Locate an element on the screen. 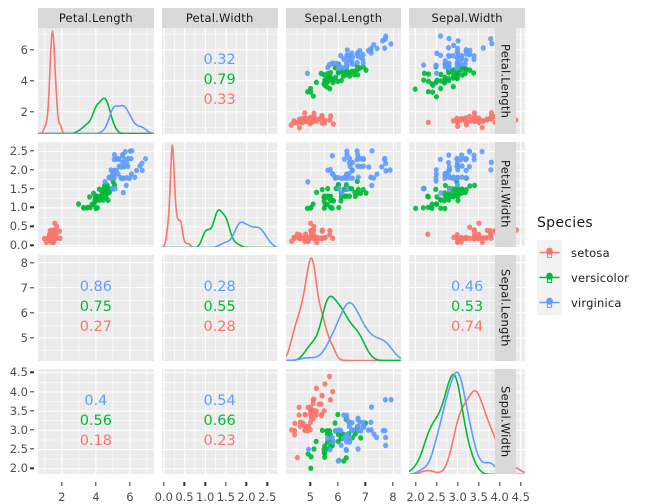  correlation-value-virginica: 0.86 is located at coordinates (96, 287).